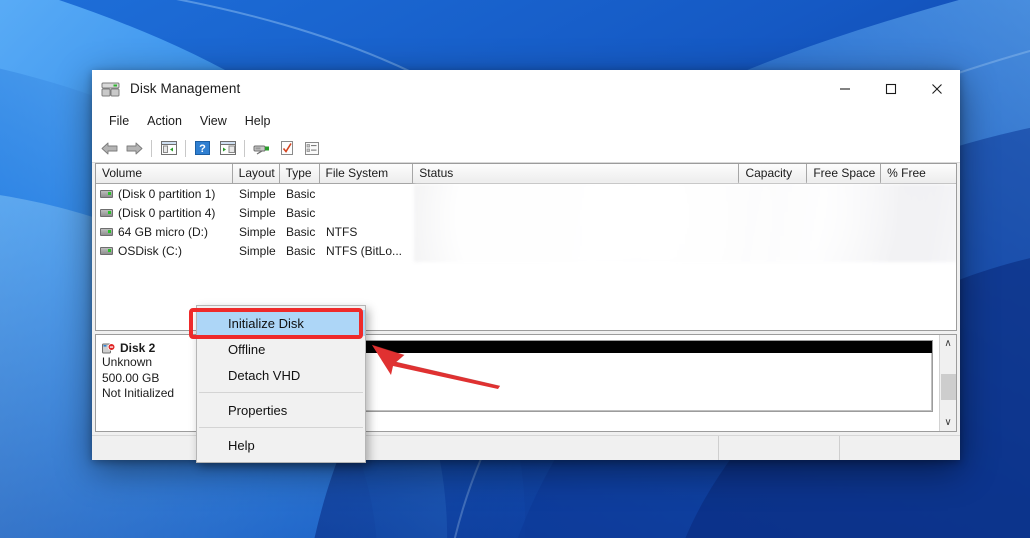  What do you see at coordinates (134, 148) in the screenshot?
I see `forward-arrow-icon` at bounding box center [134, 148].